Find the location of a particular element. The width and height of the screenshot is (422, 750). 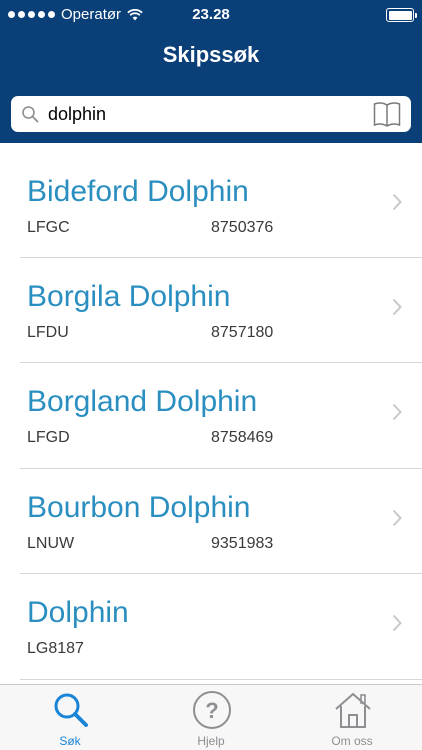

ship-name: Dolphin is located at coordinates (78, 612).